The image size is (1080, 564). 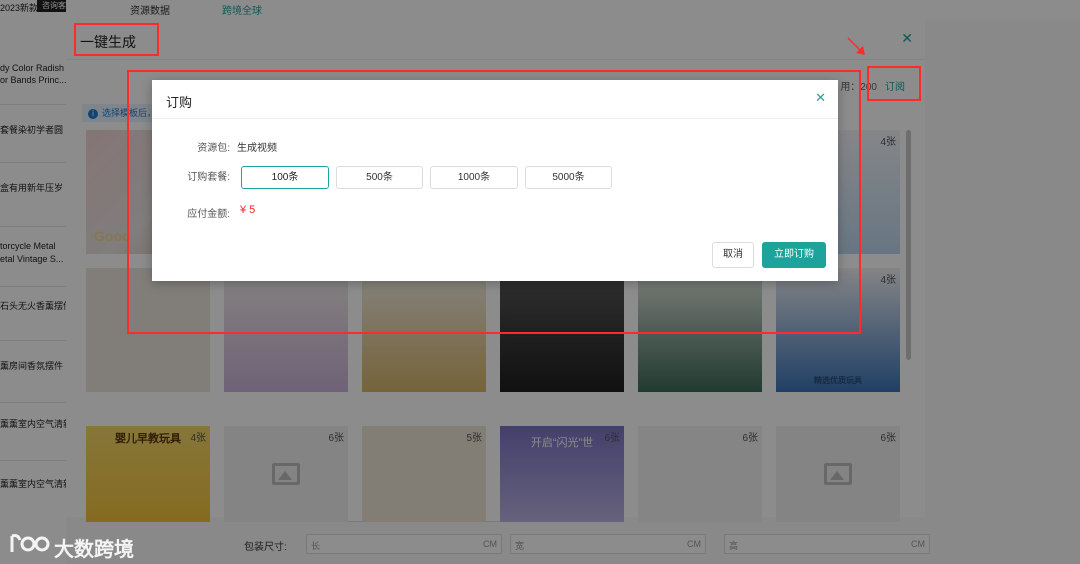 I want to click on watermark-logo-icon, so click(x=30, y=543).